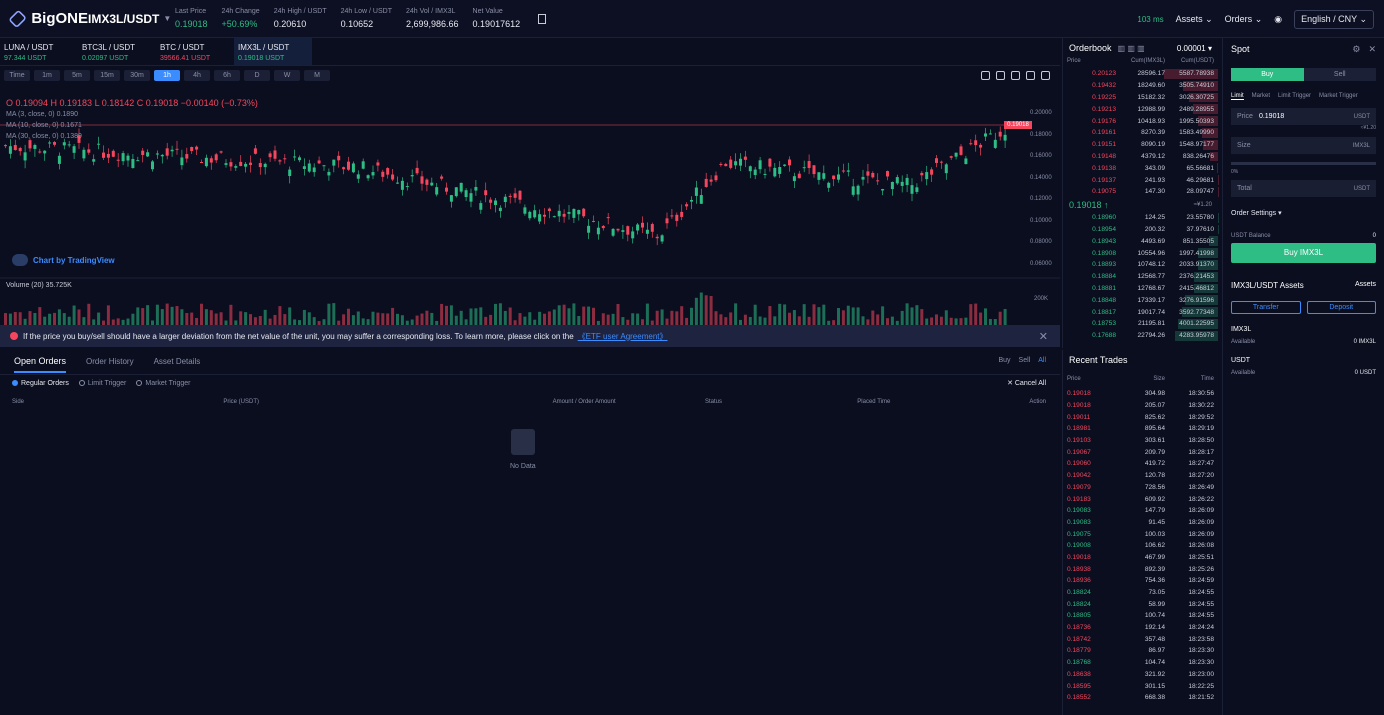 This screenshot has height=715, width=1384. Describe the element at coordinates (107, 383) in the screenshot. I see `radio-label: Limit Trigger` at that location.